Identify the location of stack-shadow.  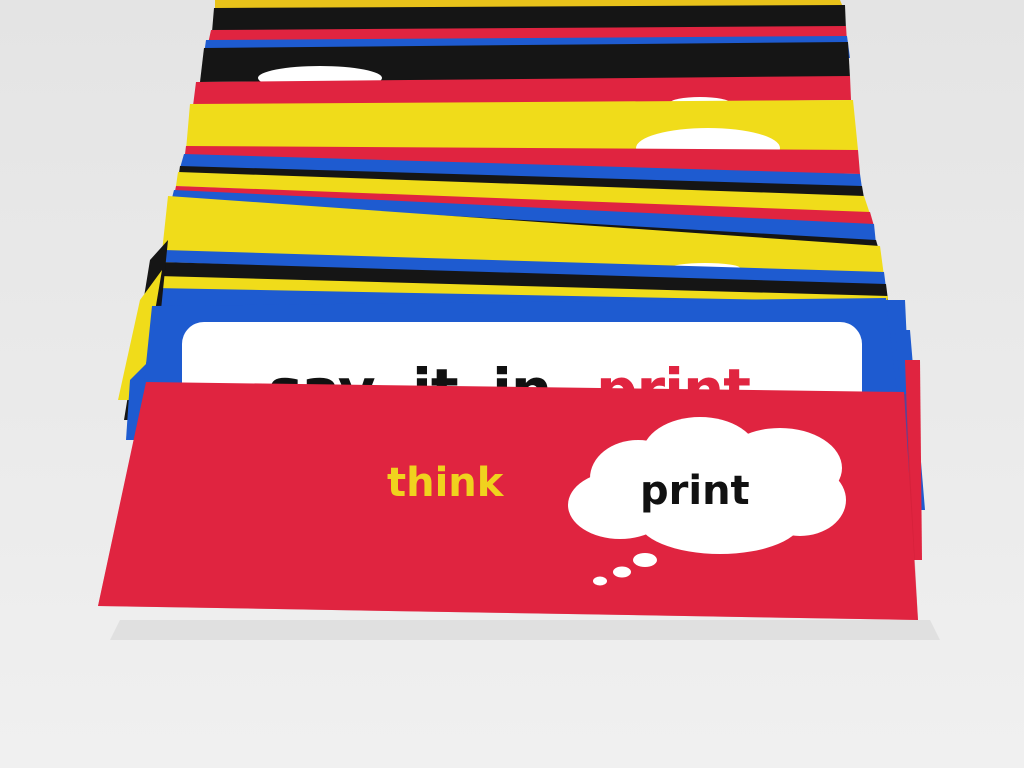
(525, 630).